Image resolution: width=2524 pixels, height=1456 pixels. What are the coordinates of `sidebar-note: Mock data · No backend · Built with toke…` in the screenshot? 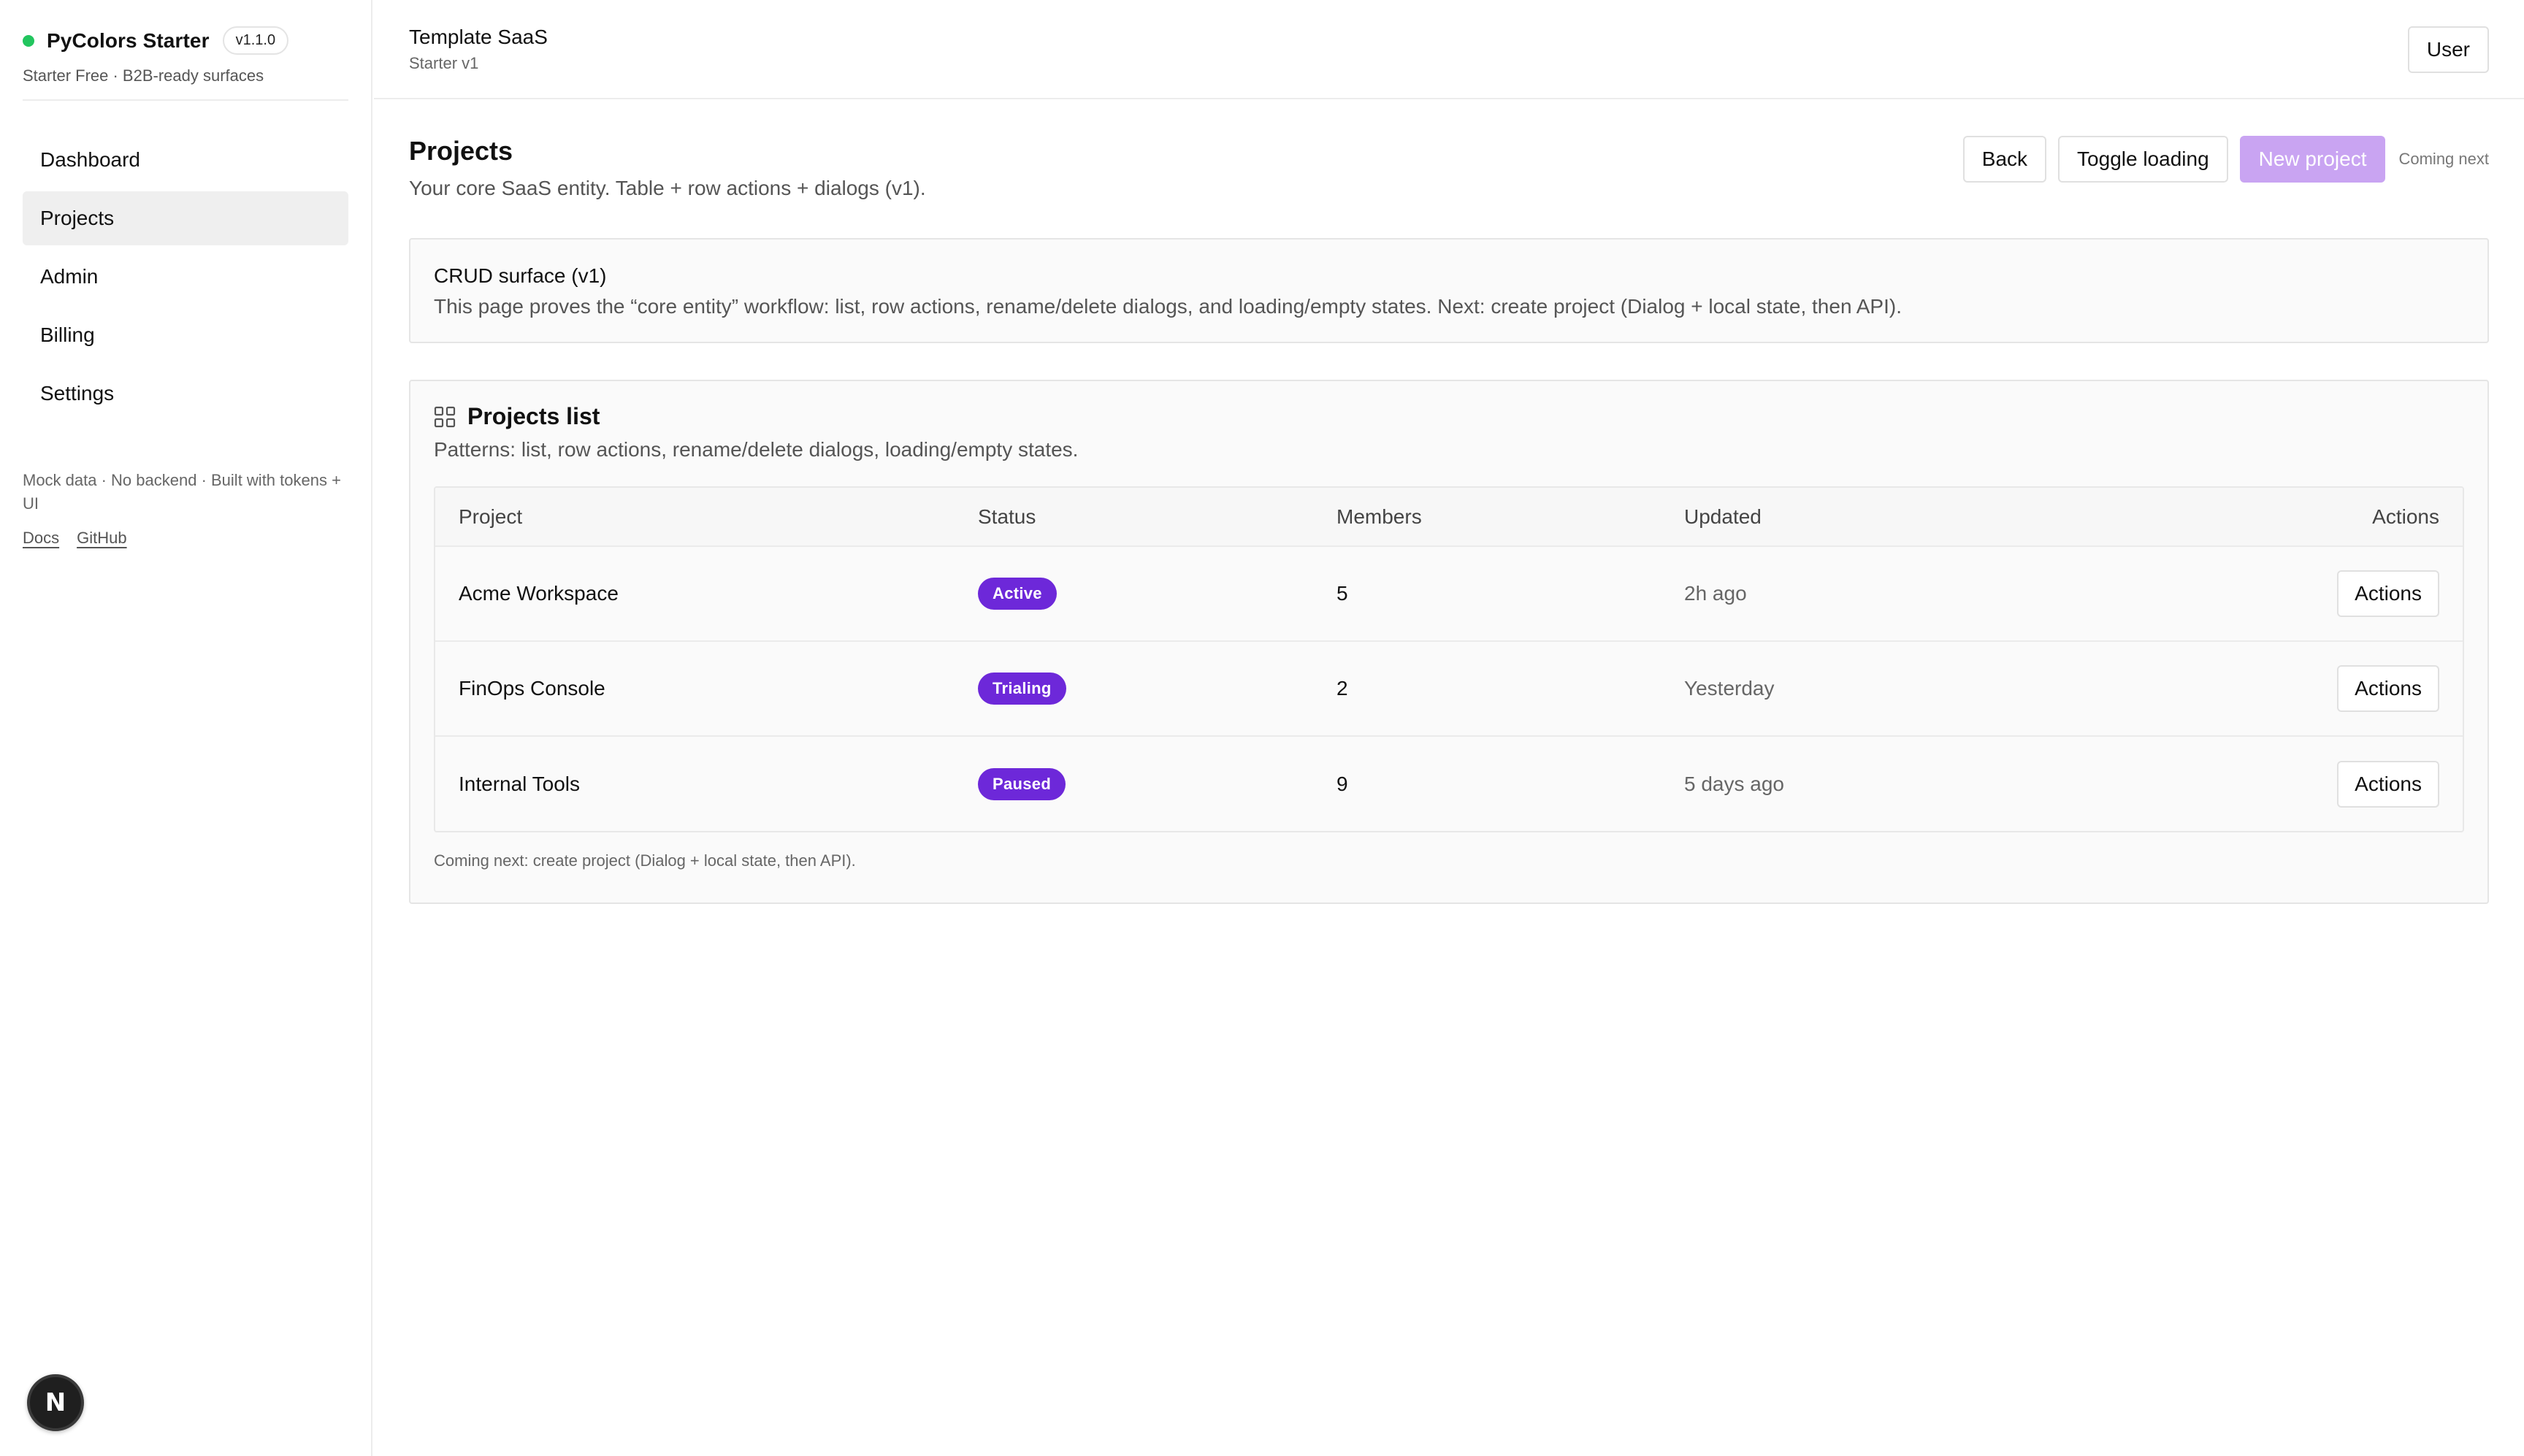 It's located at (182, 492).